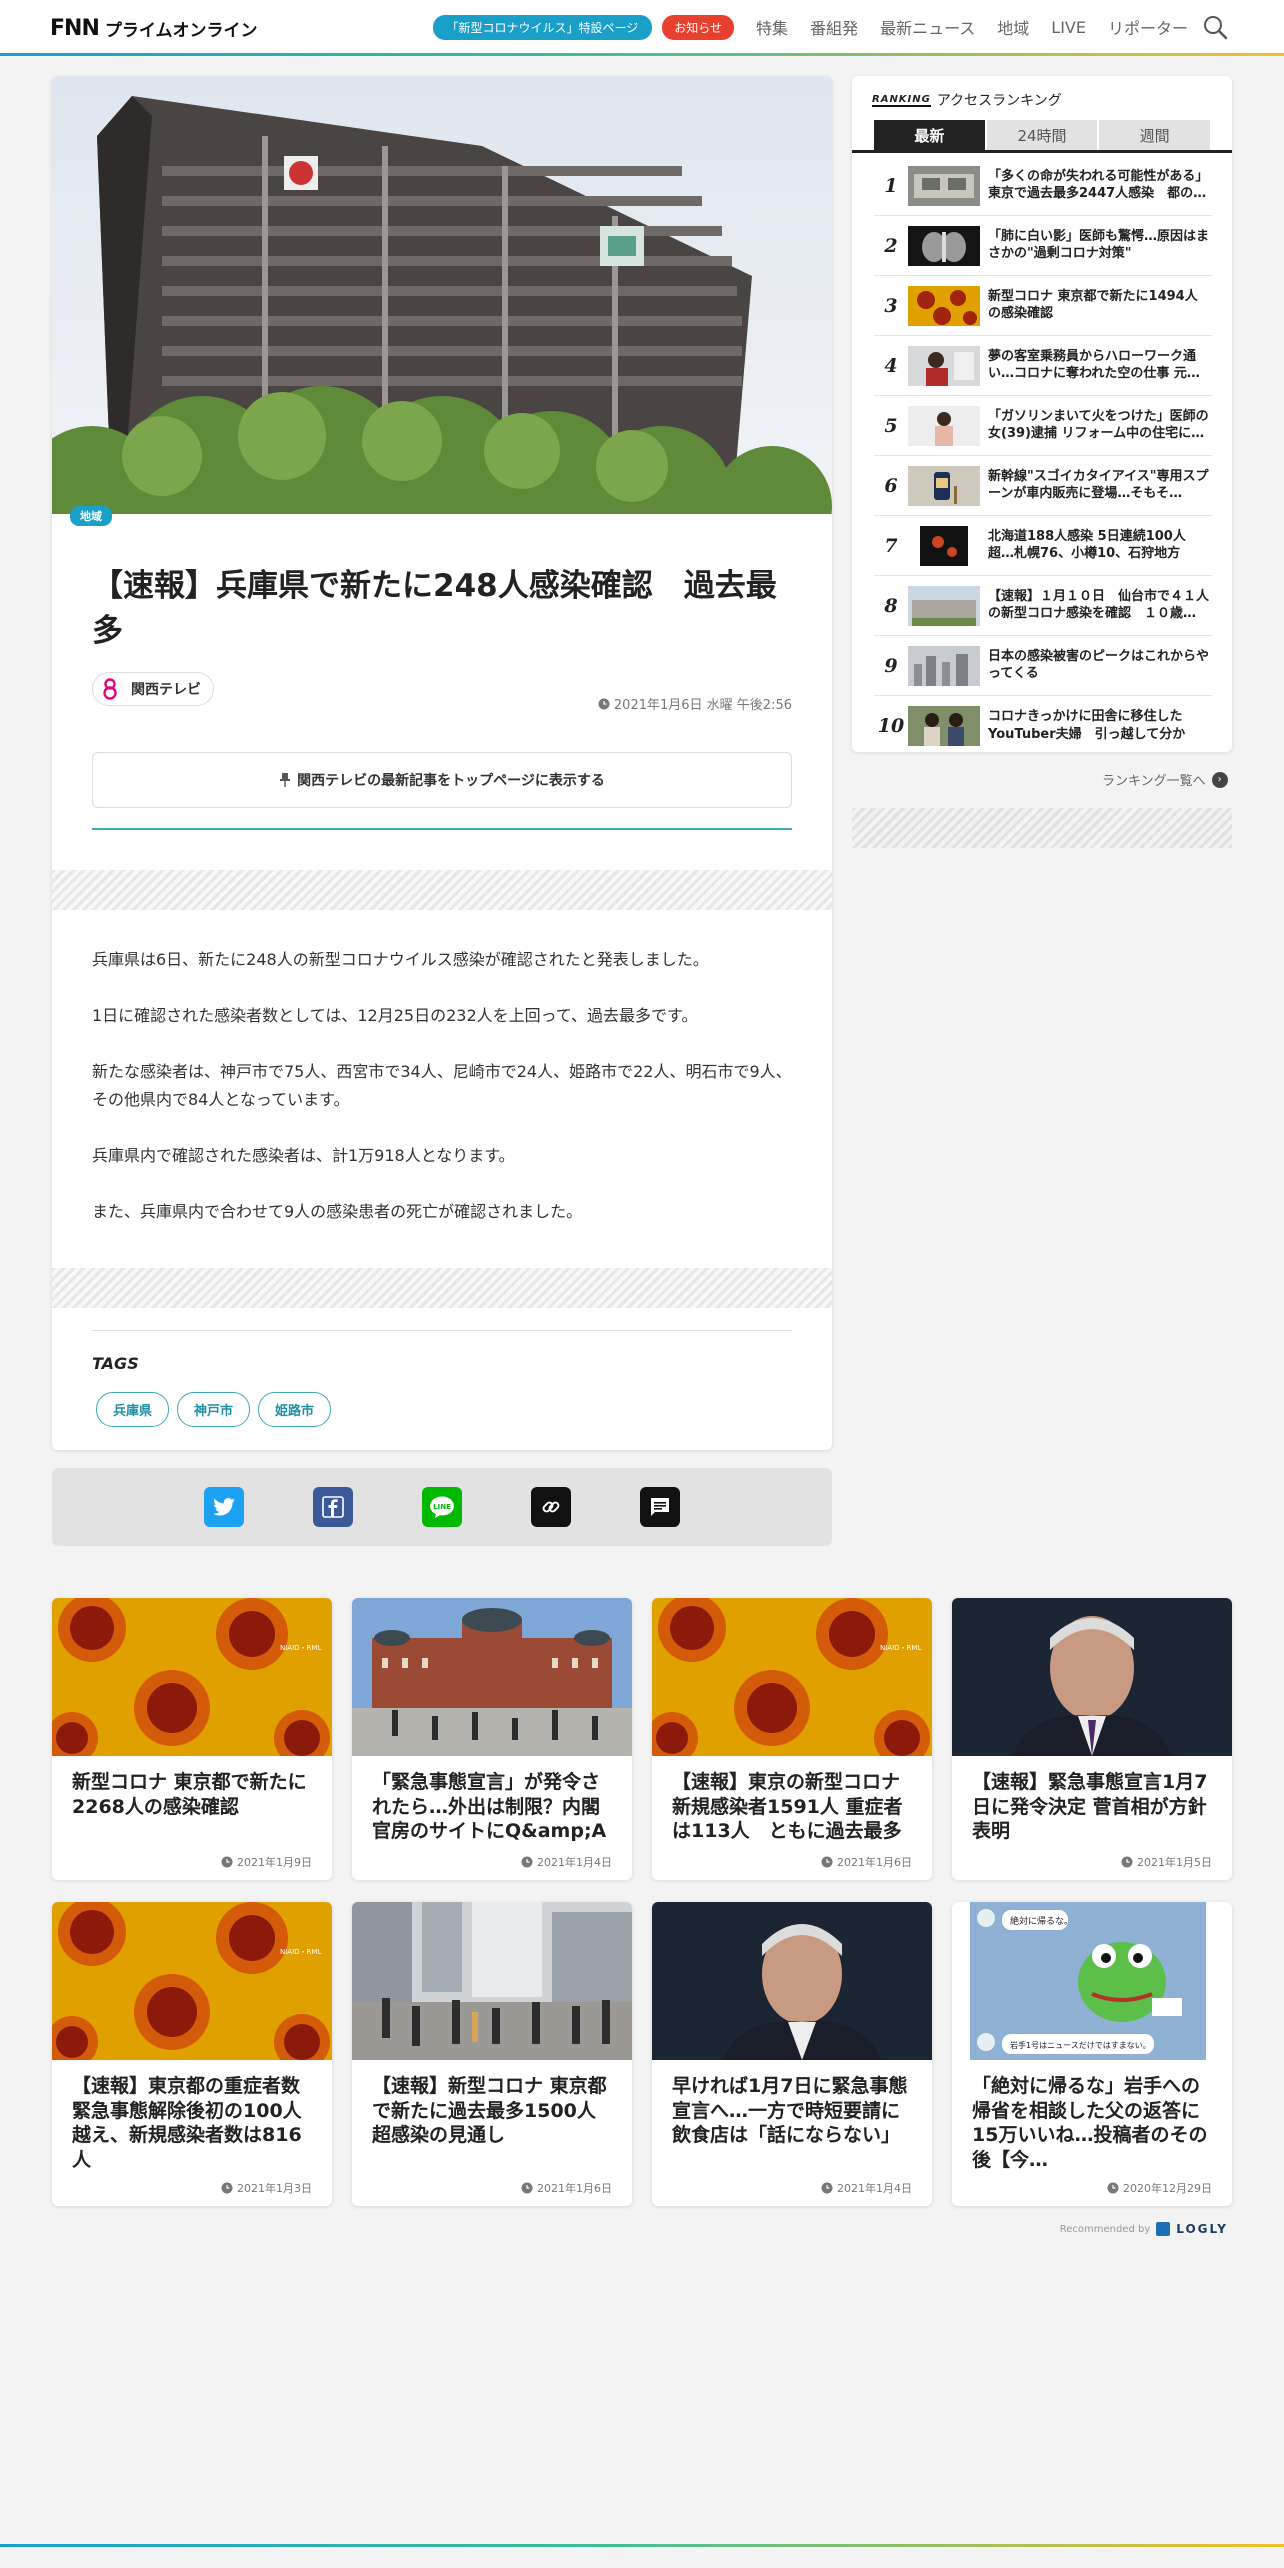 This screenshot has height=2568, width=1284. I want to click on chevron-right-icon: ›, so click(1219, 779).